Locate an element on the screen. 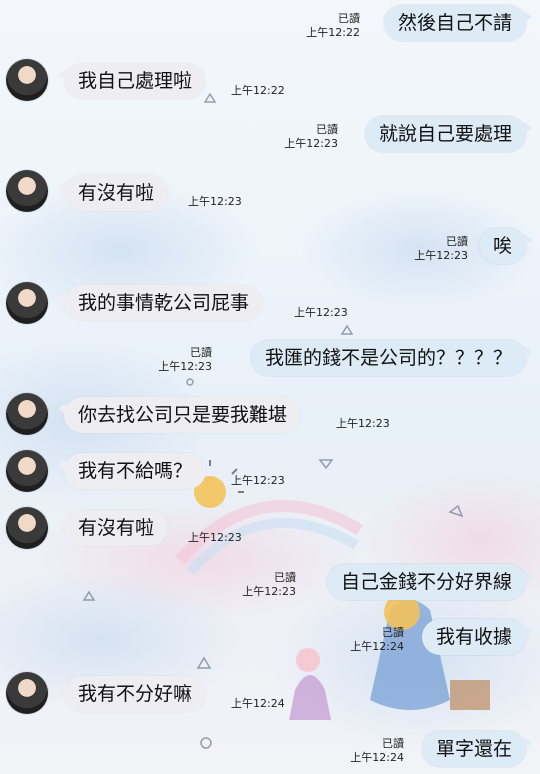  message-bubble-incoming: 我有不分好嘛 is located at coordinates (132, 694).